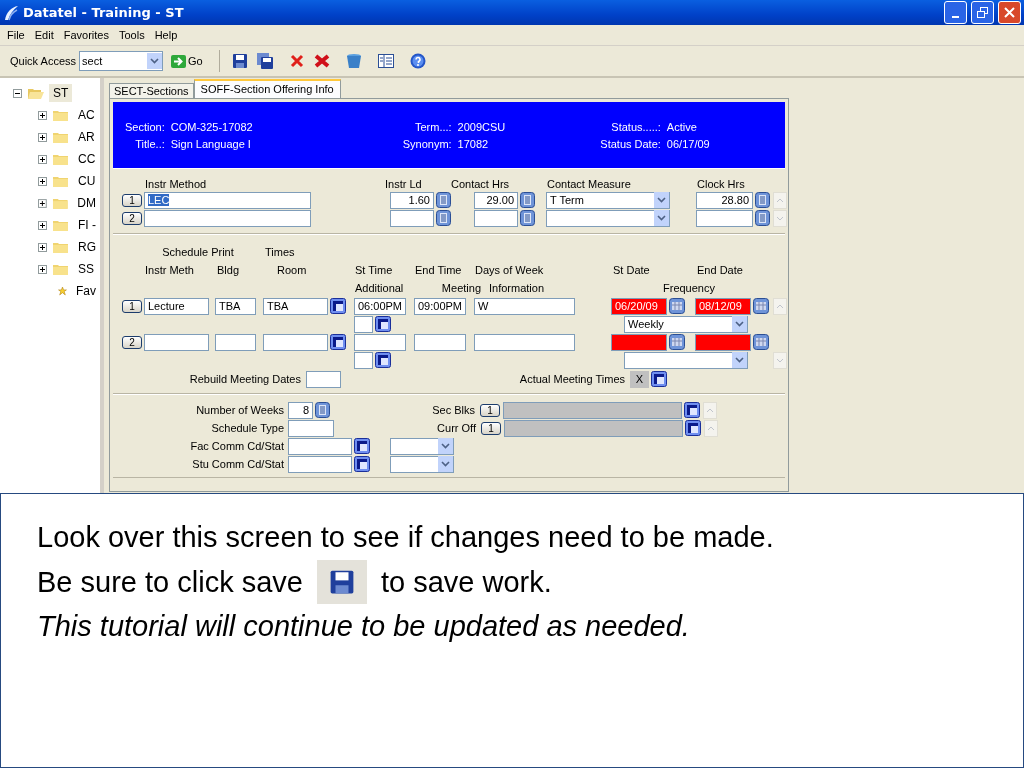  Describe the element at coordinates (524, 306) in the screenshot. I see `text-field: W` at that location.